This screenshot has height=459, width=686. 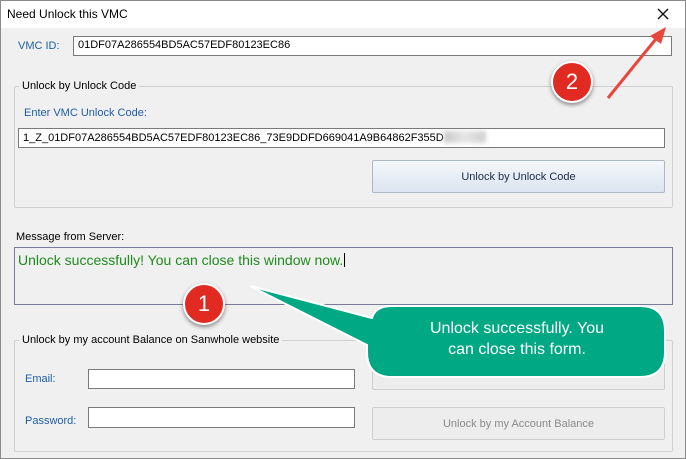 What do you see at coordinates (517, 349) in the screenshot?
I see `callout-line-2: can close this form.` at bounding box center [517, 349].